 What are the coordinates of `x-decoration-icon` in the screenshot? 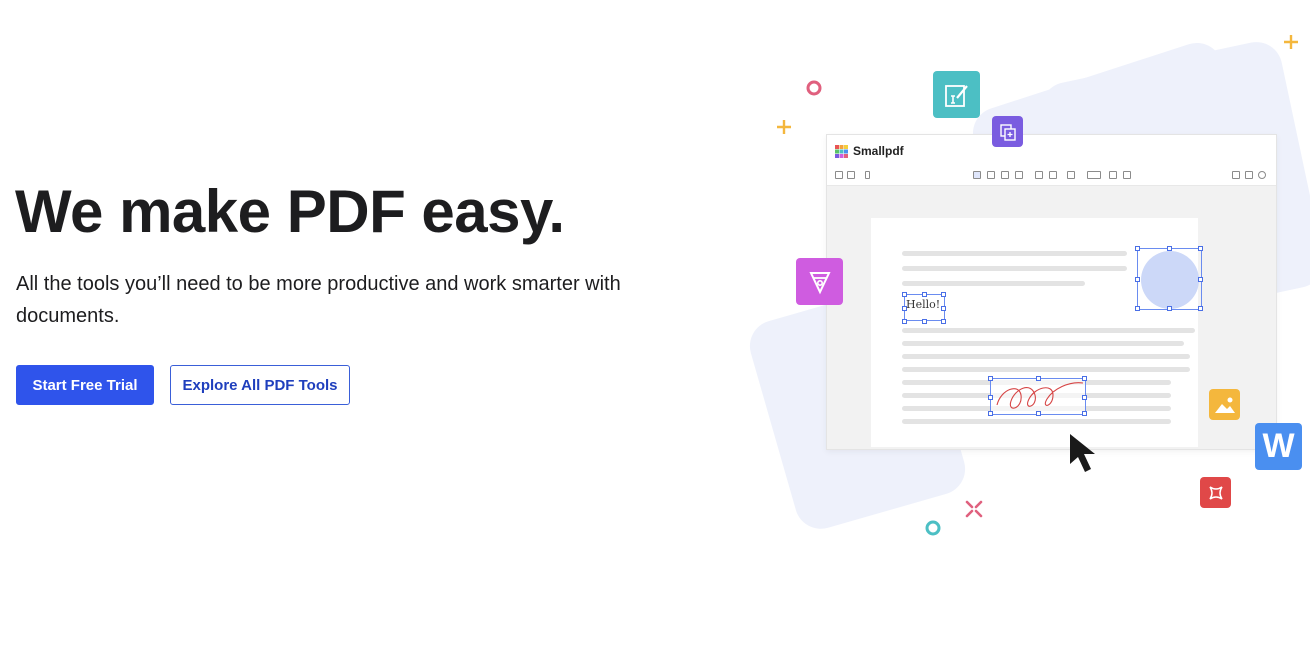 It's located at (974, 509).